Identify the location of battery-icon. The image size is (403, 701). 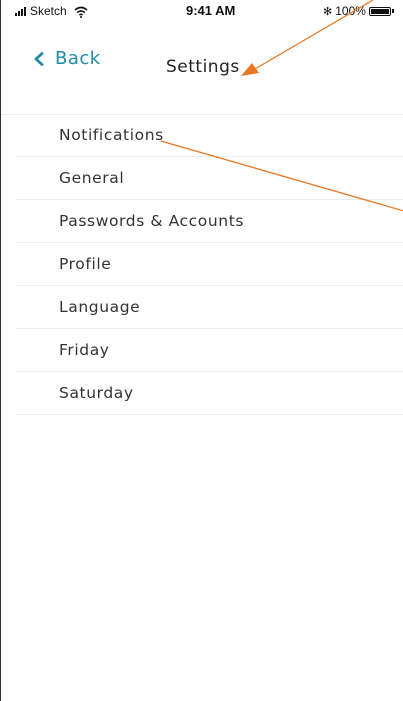
(379, 11).